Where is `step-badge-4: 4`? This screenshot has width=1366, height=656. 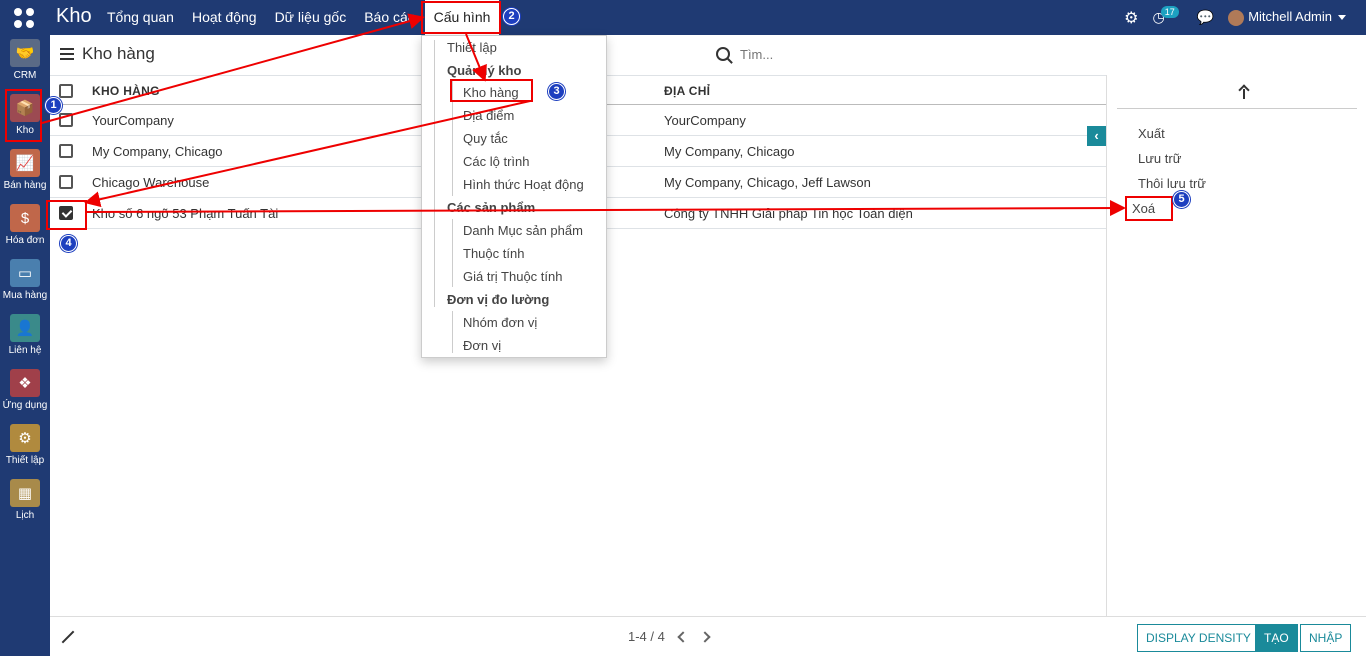 step-badge-4: 4 is located at coordinates (68, 243).